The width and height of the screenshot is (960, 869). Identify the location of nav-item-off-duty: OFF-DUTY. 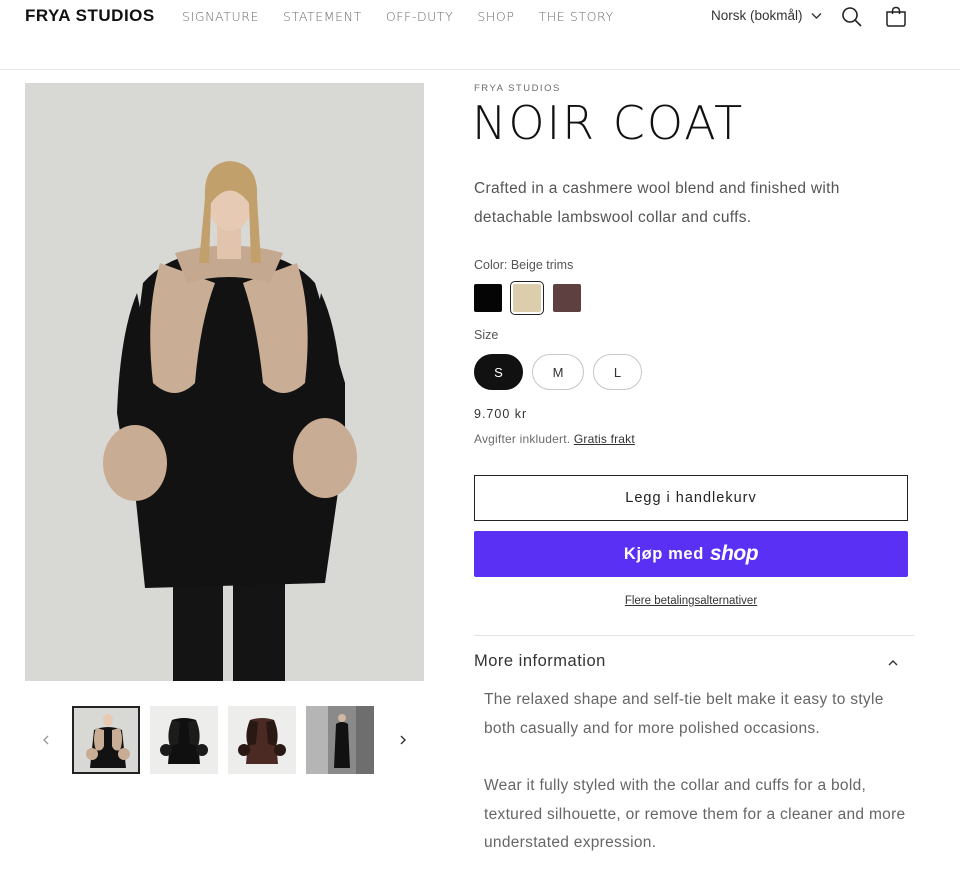
(420, 16).